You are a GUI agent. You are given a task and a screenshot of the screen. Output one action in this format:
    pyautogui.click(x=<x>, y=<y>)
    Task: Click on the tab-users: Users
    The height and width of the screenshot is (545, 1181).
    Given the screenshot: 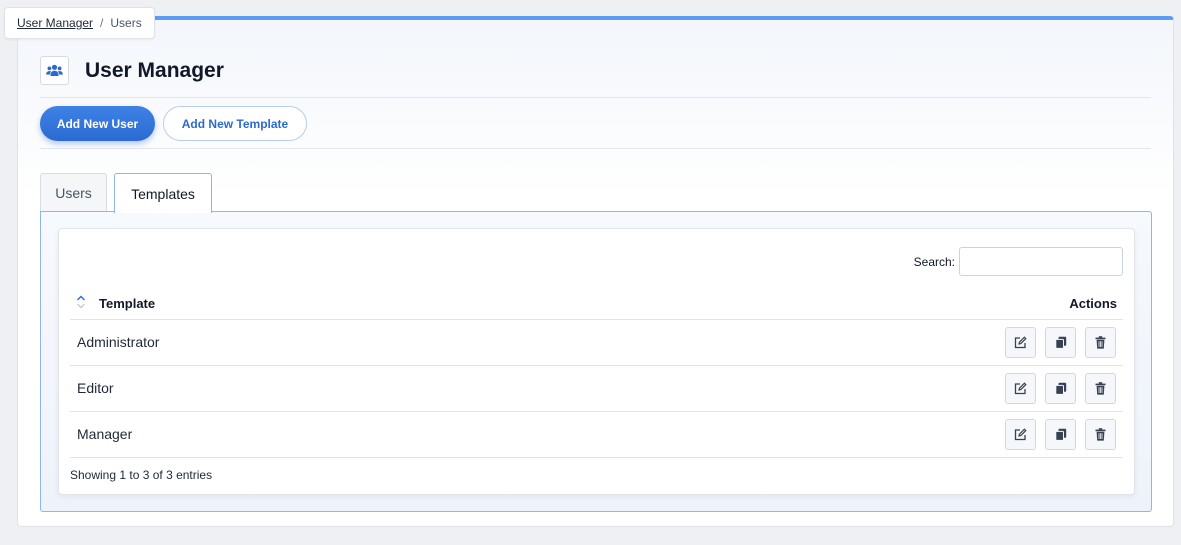 What is the action you would take?
    pyautogui.click(x=73, y=192)
    